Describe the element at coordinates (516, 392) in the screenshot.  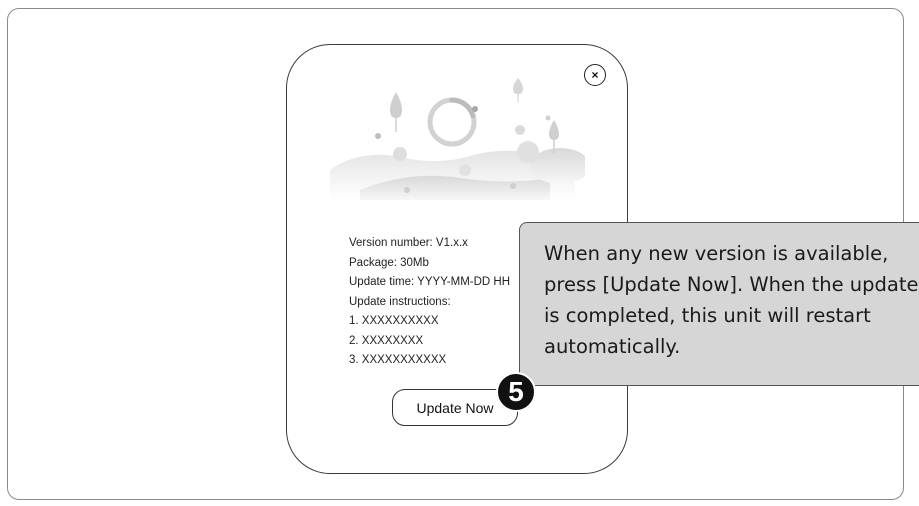
I see `step-number-badge: 5` at that location.